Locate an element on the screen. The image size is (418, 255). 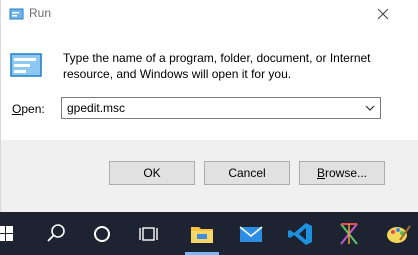
close-icon is located at coordinates (383, 14).